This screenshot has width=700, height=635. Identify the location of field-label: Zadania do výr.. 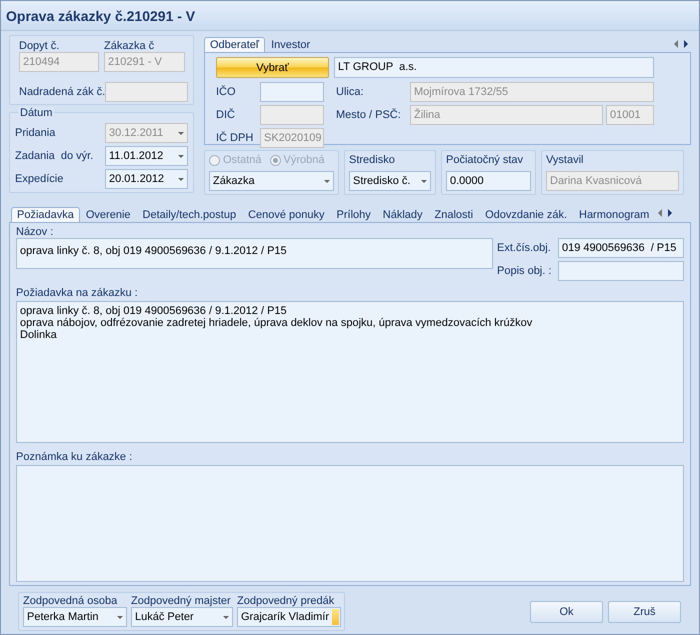
(54, 156).